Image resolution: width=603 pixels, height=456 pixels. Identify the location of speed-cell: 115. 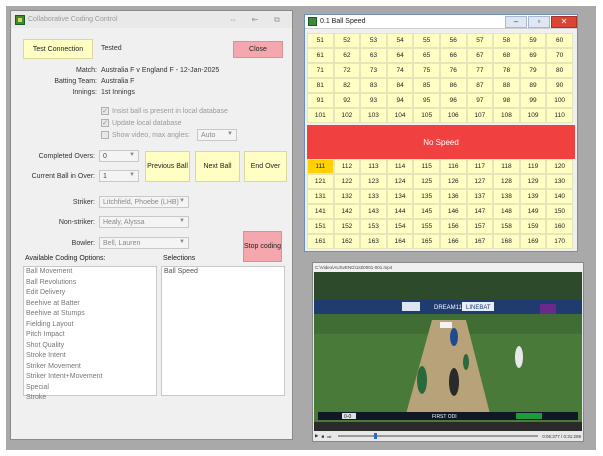
(426, 166).